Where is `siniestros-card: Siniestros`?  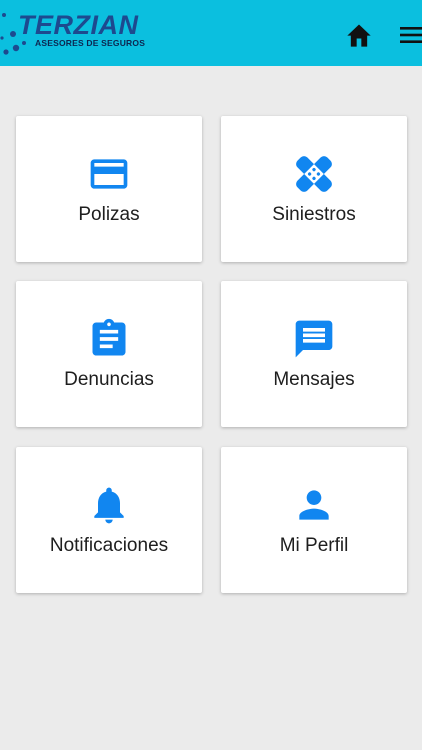 siniestros-card: Siniestros is located at coordinates (314, 189).